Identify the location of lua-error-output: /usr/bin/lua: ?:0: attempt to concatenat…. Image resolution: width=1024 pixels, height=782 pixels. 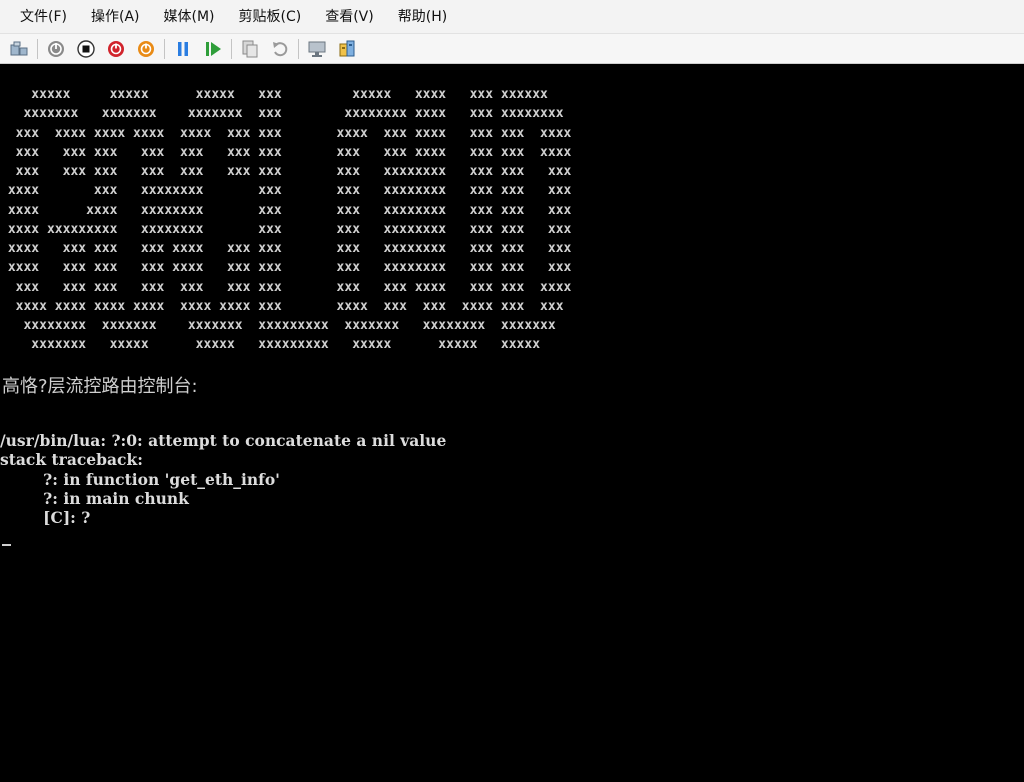
(223, 479).